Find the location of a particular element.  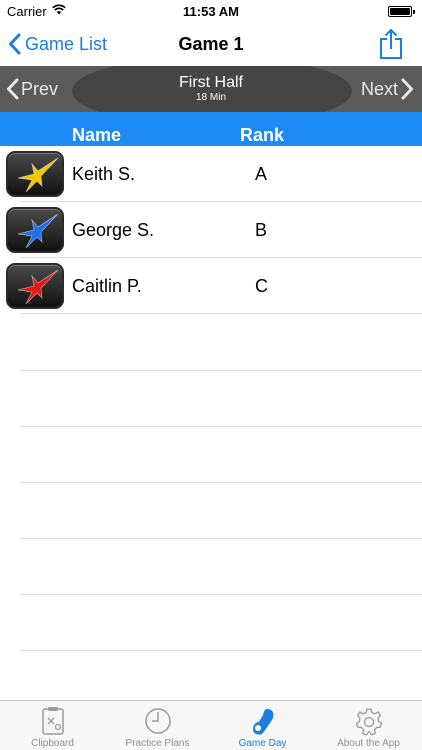

player-name: Keith S. is located at coordinates (104, 174).